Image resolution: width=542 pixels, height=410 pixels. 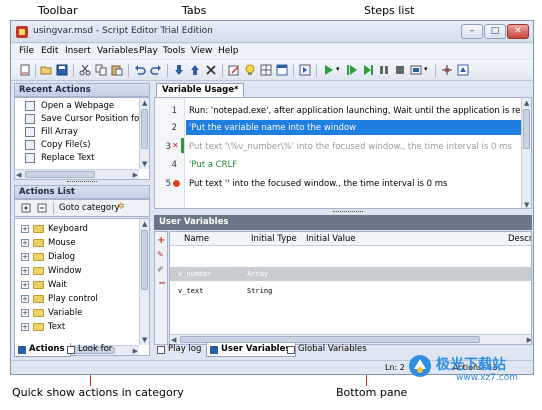 I want to click on record-options-icon, so click(x=416, y=70).